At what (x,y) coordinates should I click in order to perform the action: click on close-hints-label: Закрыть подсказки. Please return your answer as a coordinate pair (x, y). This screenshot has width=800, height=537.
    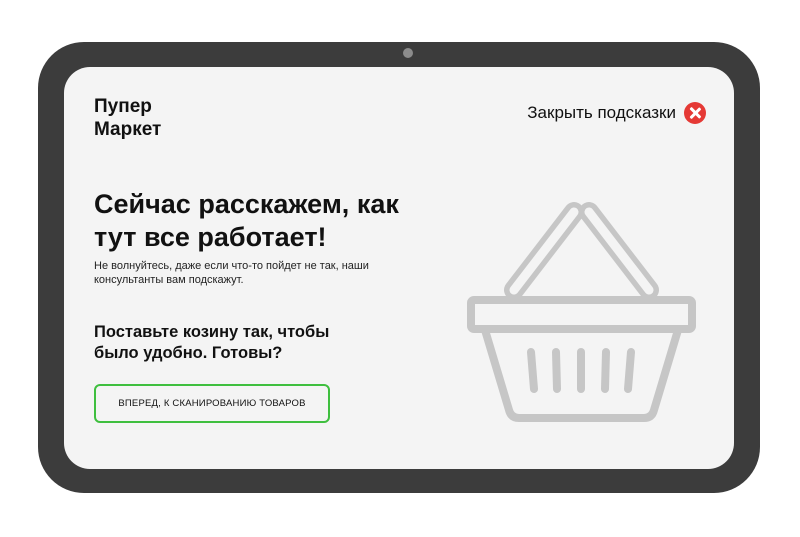
    Looking at the image, I should click on (601, 112).